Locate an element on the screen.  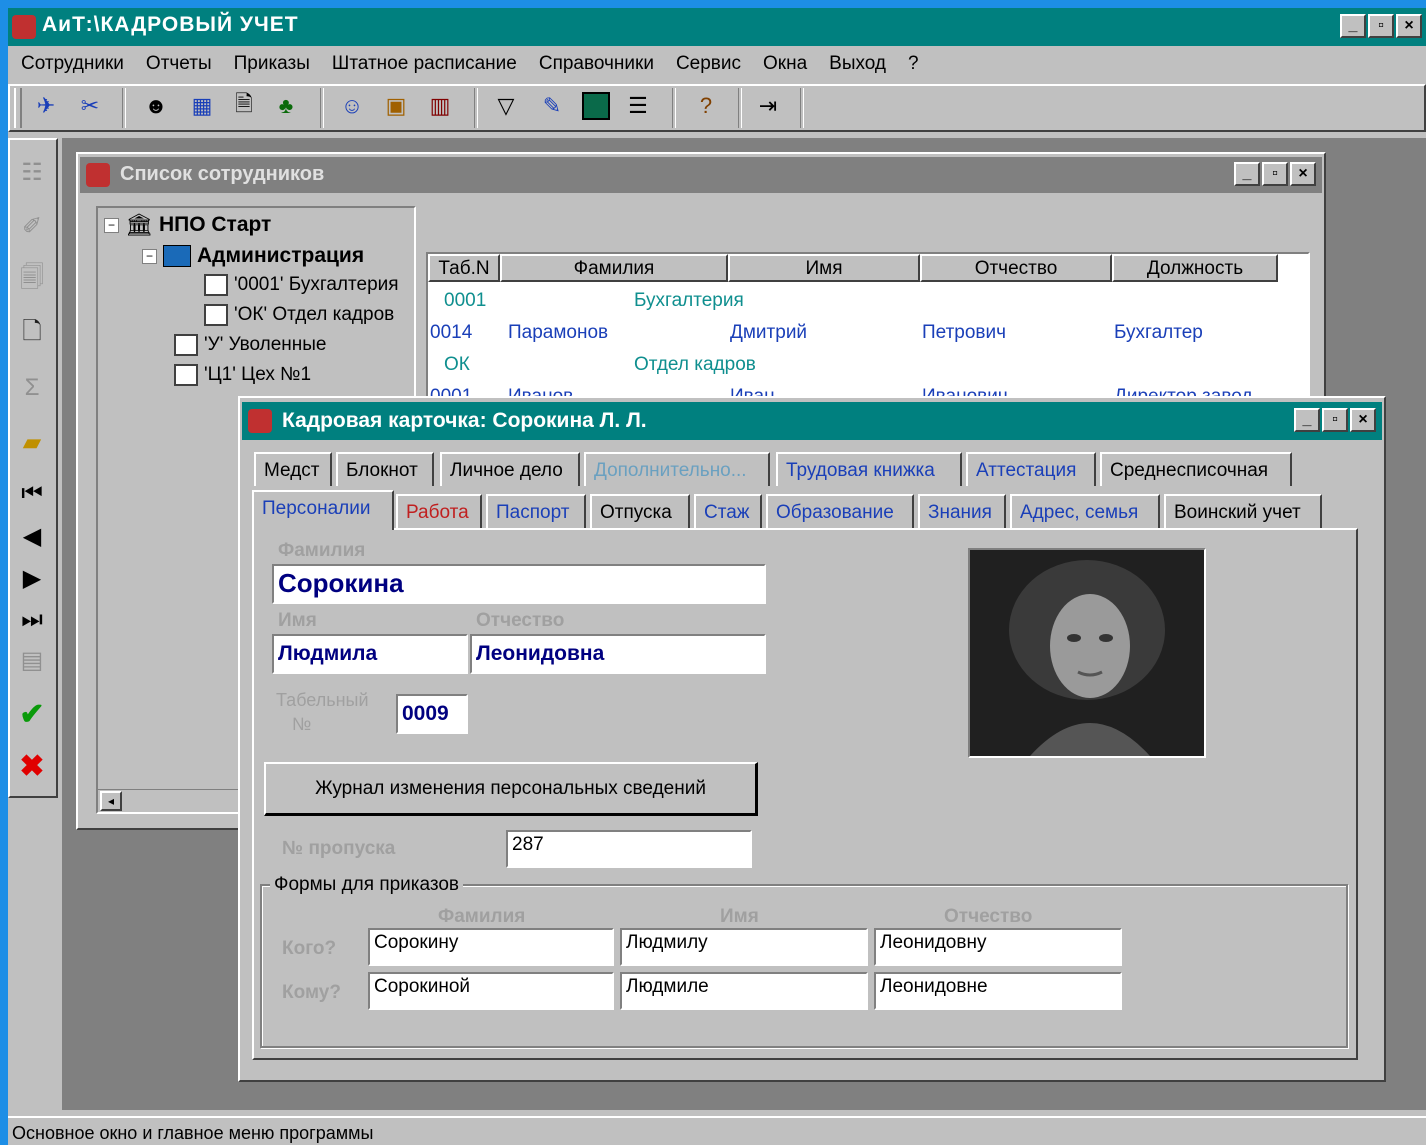
tree-node-label: '0001' Бухгалтерия is located at coordinates (316, 284).